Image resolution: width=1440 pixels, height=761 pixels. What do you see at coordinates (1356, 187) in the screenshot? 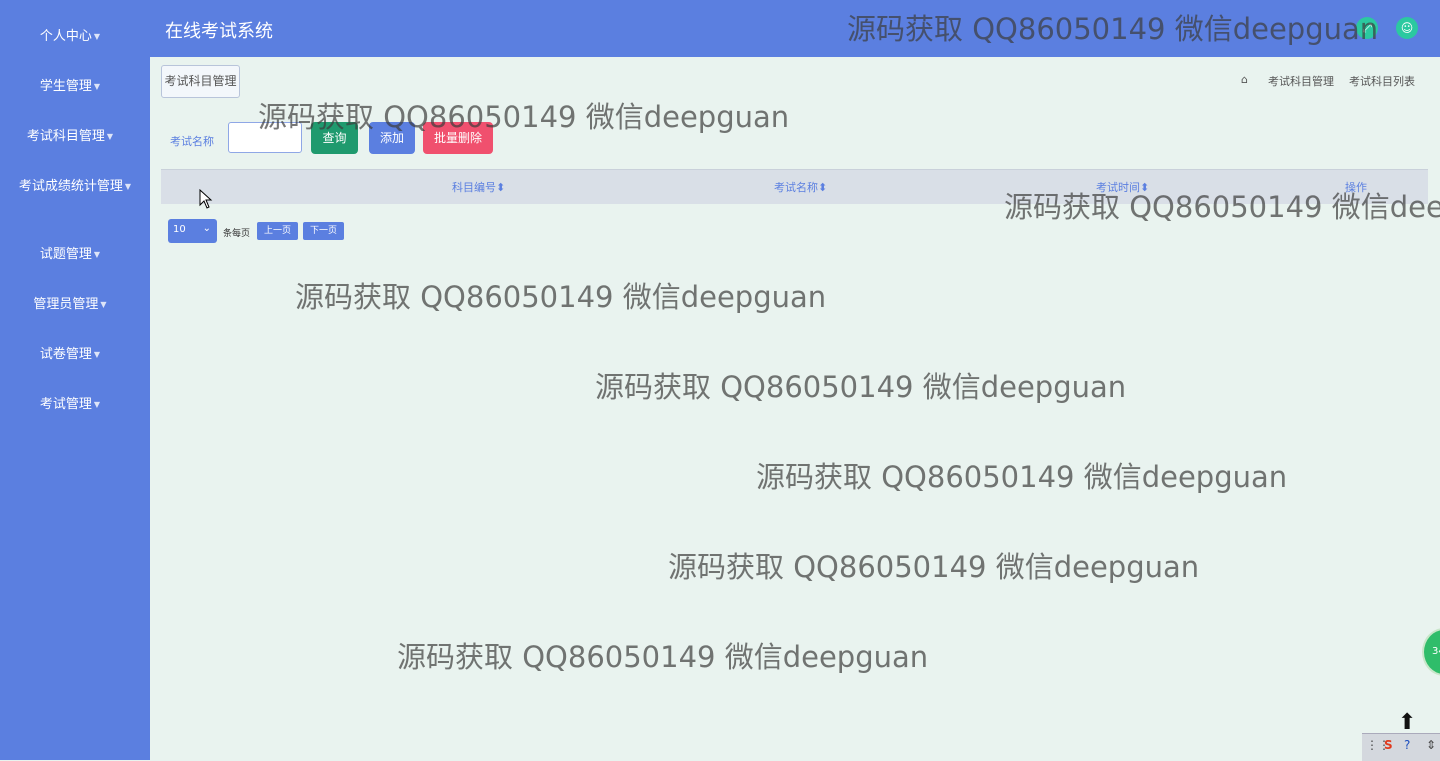
I see `column-header-actions: 操作` at bounding box center [1356, 187].